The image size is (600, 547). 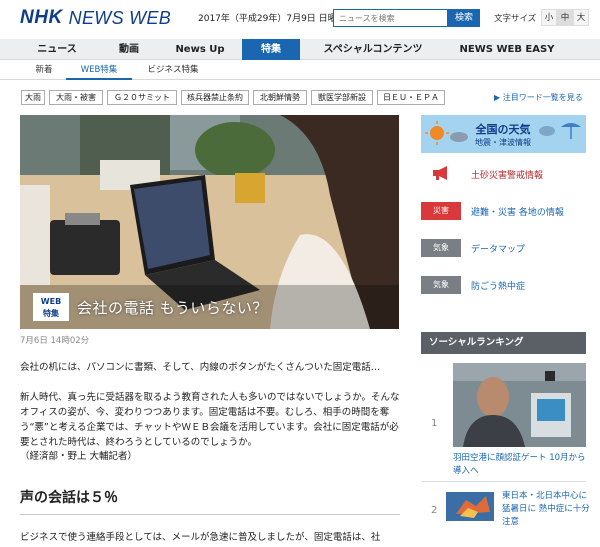 I want to click on weather-title: 全国の天気, so click(x=503, y=129).